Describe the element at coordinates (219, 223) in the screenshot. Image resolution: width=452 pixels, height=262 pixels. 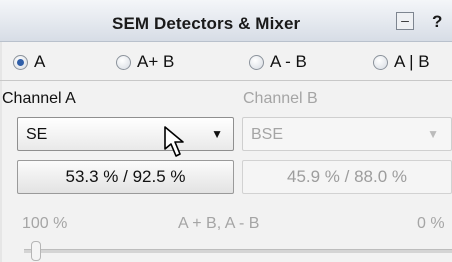
I see `mixer-mid-label: A + B, A - B` at that location.